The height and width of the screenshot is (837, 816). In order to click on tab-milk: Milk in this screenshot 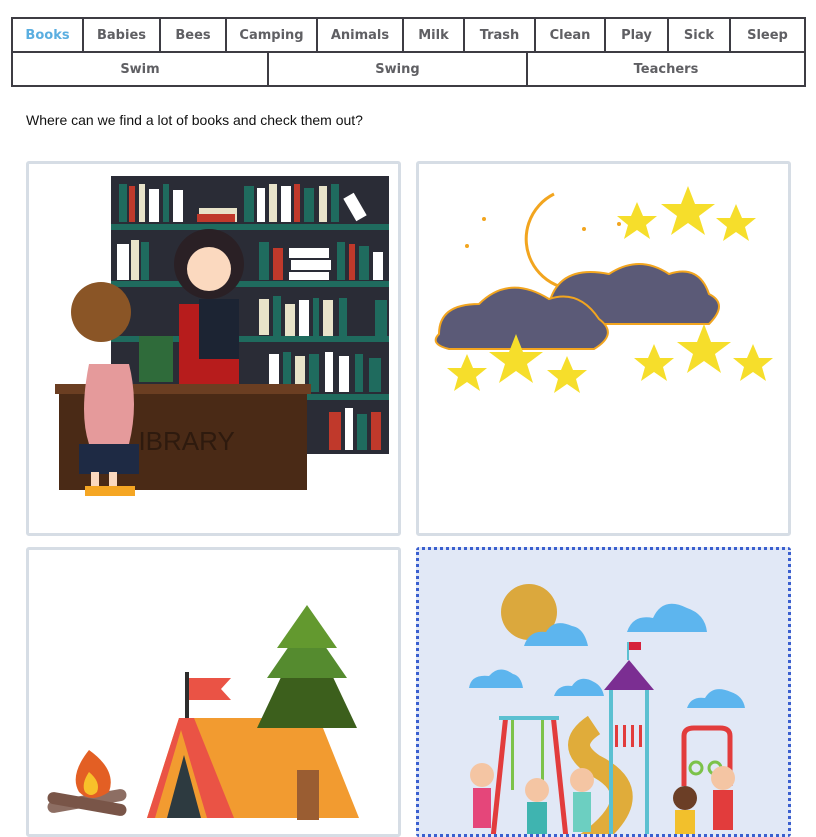, I will do `click(434, 35)`.